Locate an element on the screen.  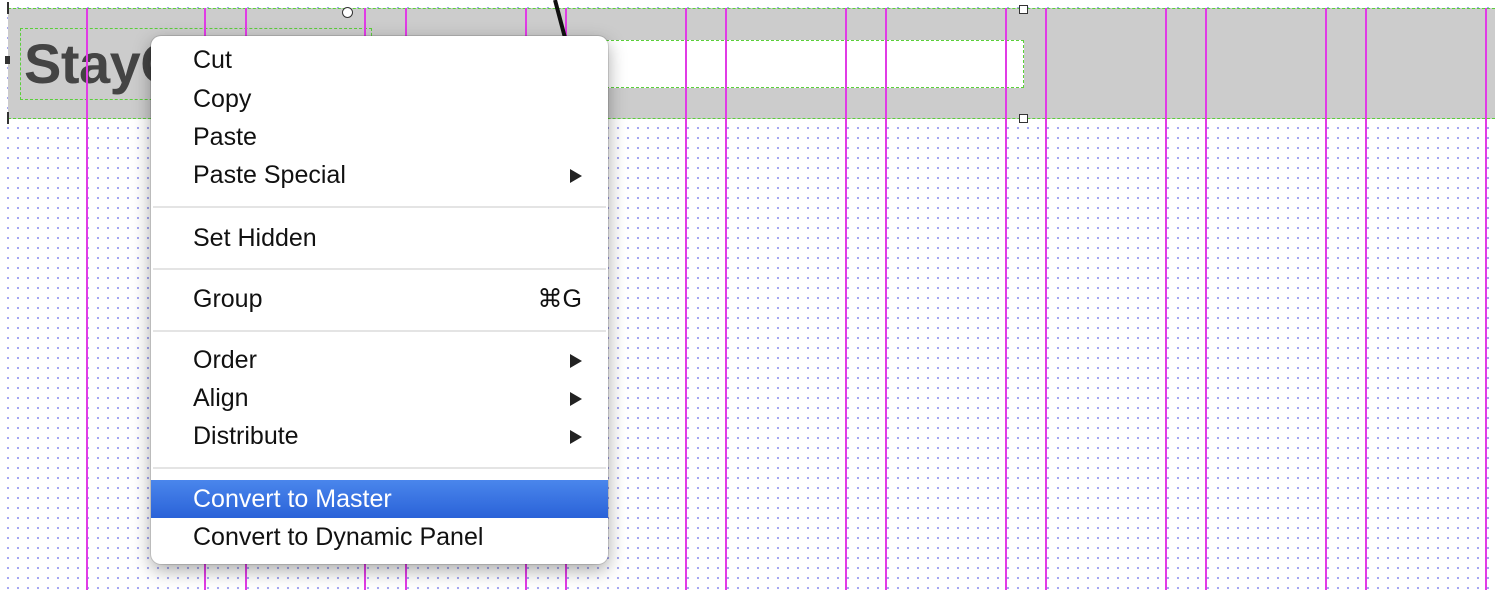
menu-item-label: Paste is located at coordinates (225, 137).